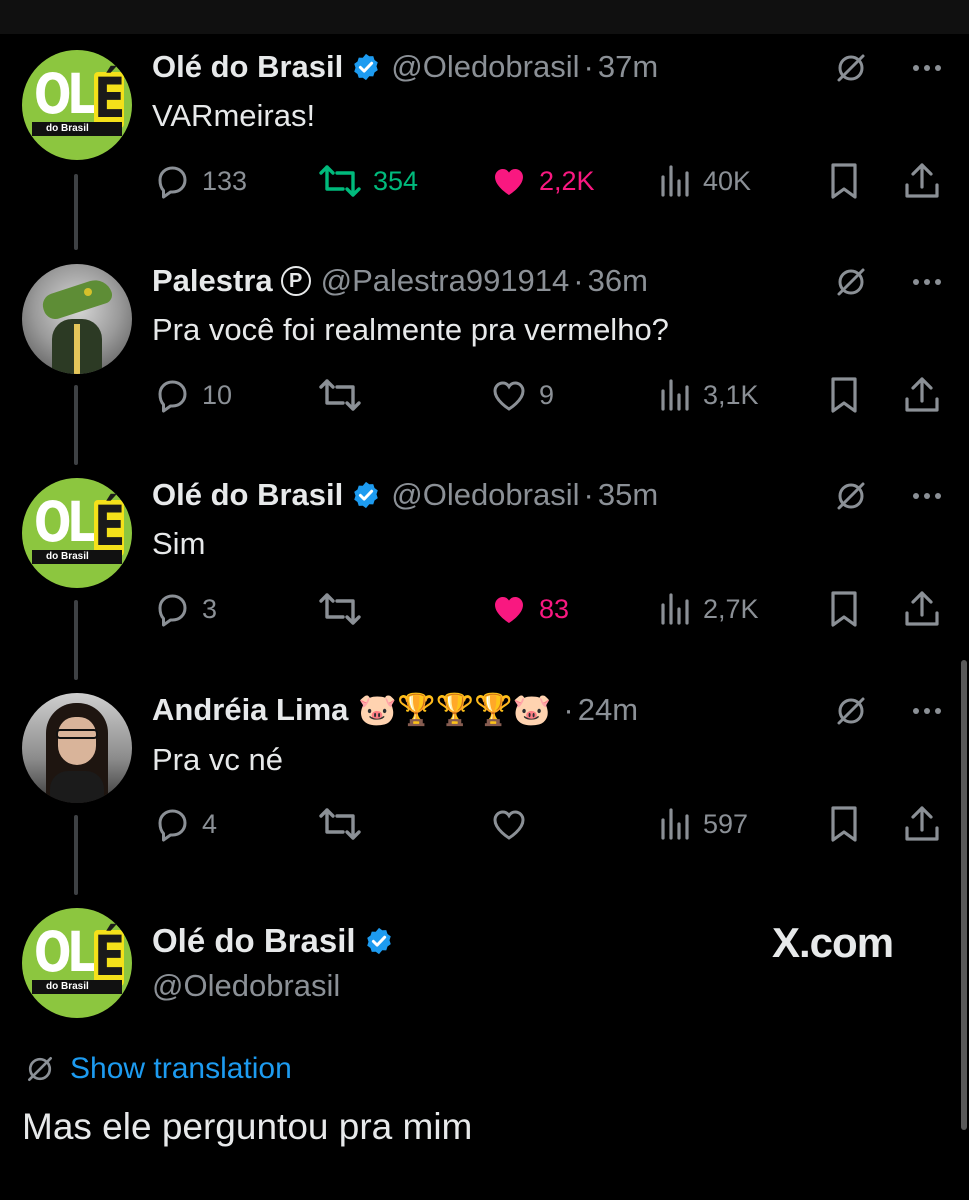 Image resolution: width=969 pixels, height=1200 pixels. Describe the element at coordinates (964, 895) in the screenshot. I see `scrollbar` at that location.